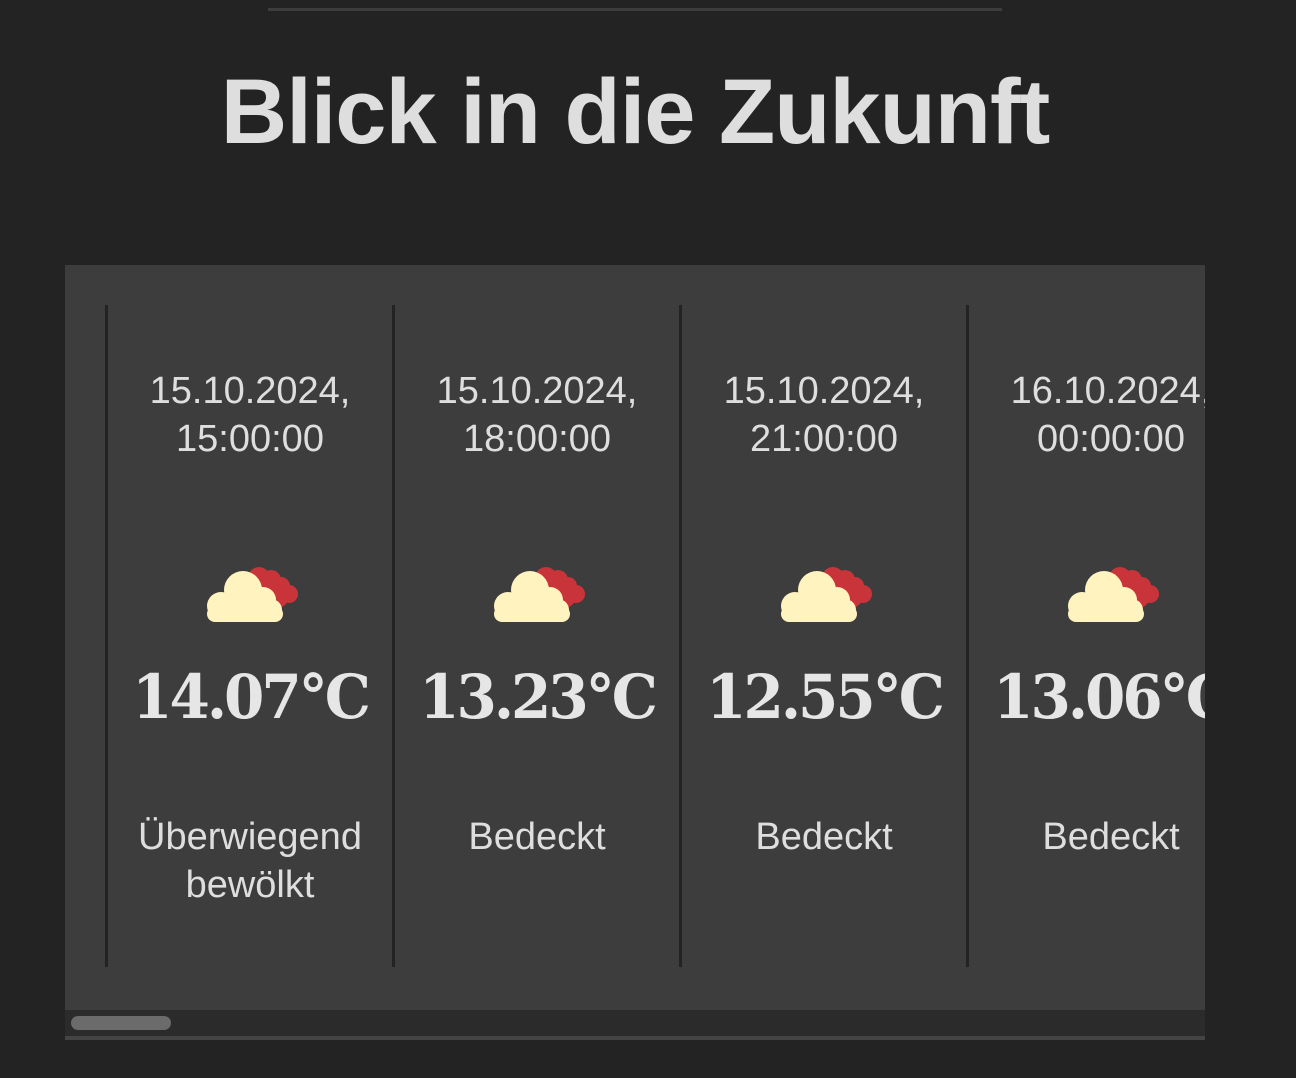 Image resolution: width=1296 pixels, height=1078 pixels. I want to click on forecast-datetime: 15.10.2024, 18:00:00, so click(537, 415).